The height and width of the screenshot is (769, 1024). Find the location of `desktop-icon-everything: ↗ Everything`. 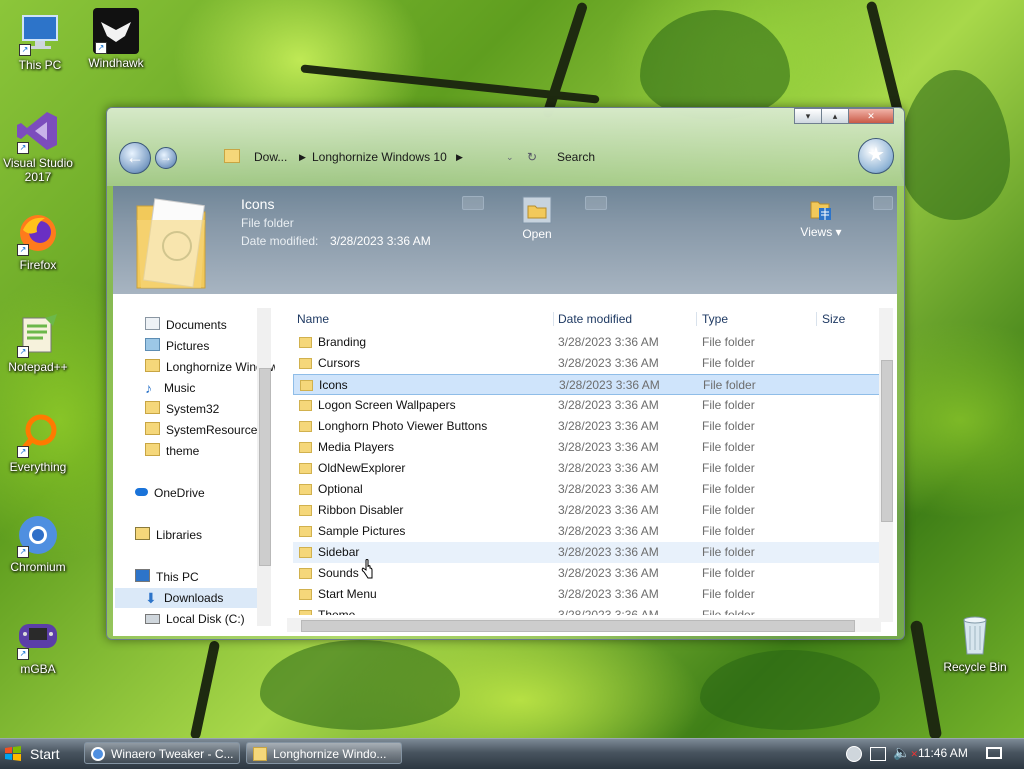

desktop-icon-everything: ↗ Everything is located at coordinates (38, 443).